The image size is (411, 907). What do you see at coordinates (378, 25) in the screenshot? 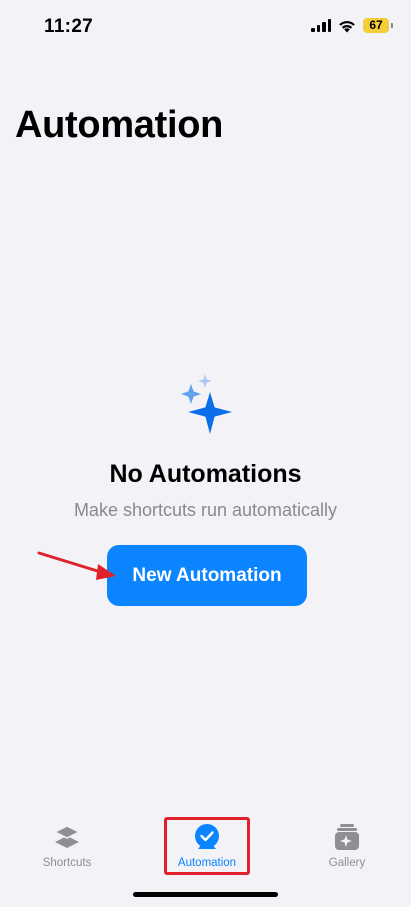
I see `battery-indicator: 67` at bounding box center [378, 25].